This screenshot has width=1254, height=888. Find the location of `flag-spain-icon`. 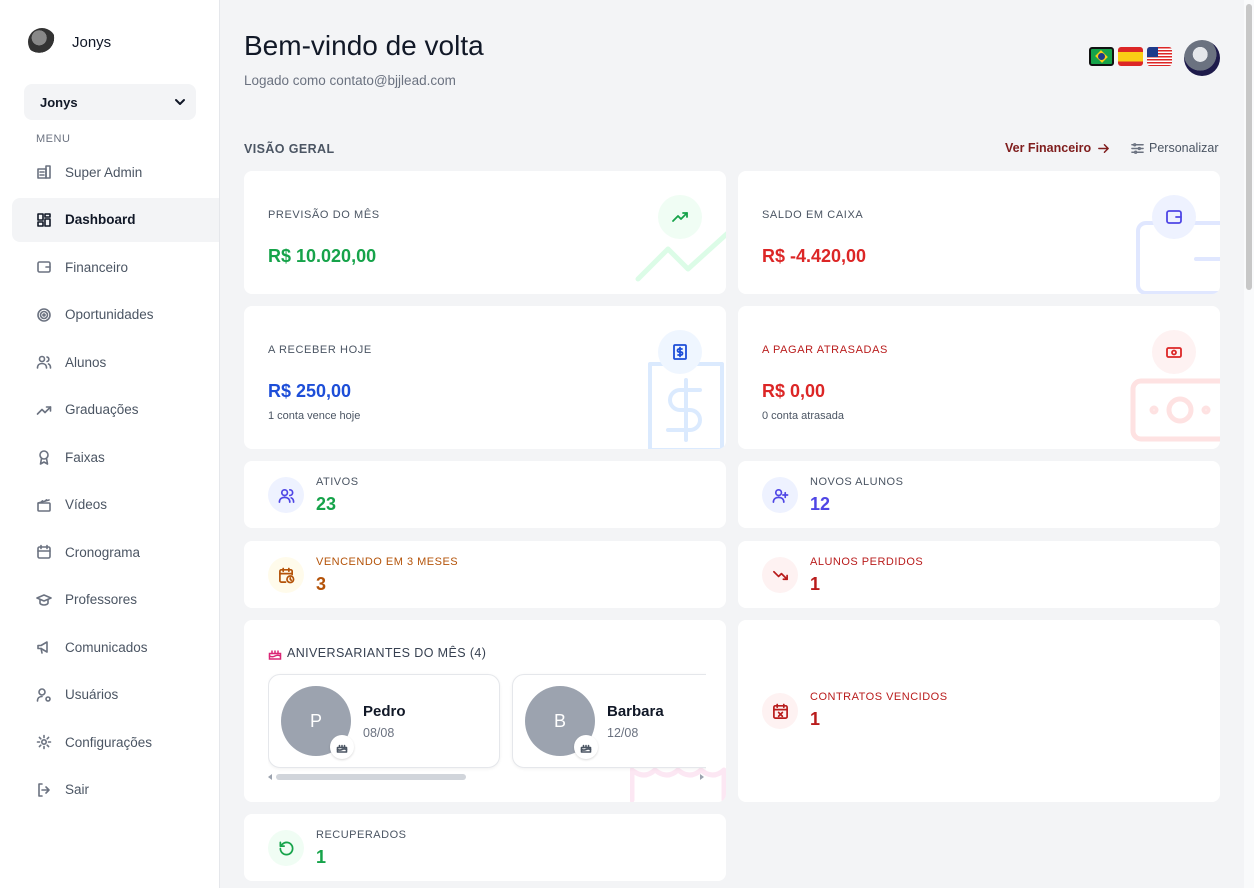

flag-spain-icon is located at coordinates (1130, 56).